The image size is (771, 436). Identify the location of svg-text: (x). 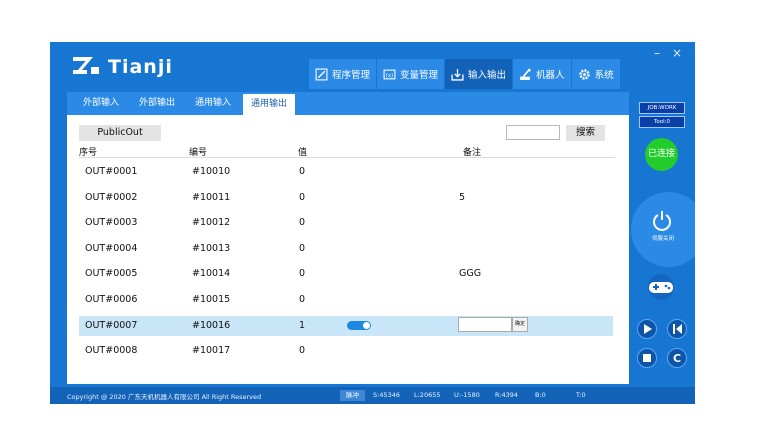
(389, 76).